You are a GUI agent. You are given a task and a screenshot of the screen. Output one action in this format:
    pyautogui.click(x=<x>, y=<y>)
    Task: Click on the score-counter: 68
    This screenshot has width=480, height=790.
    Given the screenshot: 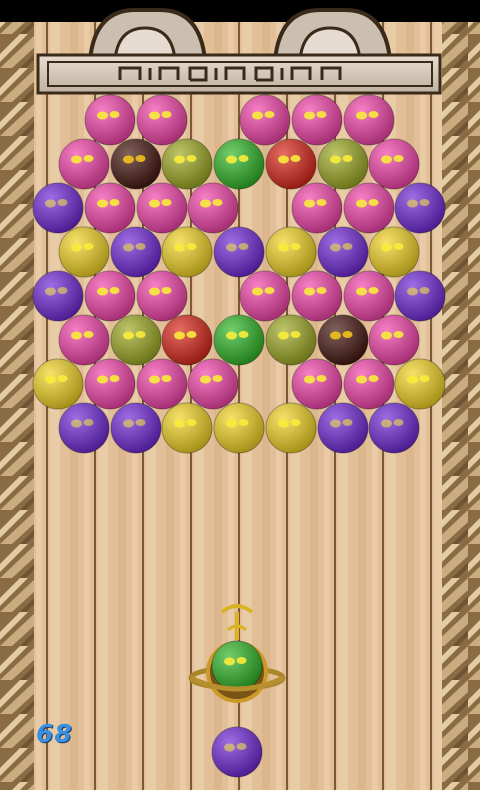 What is the action you would take?
    pyautogui.click(x=54, y=733)
    